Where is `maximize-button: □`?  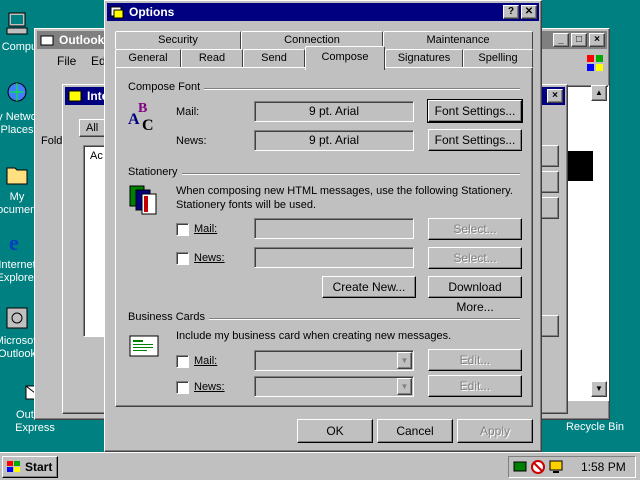 maximize-button: □ is located at coordinates (579, 40).